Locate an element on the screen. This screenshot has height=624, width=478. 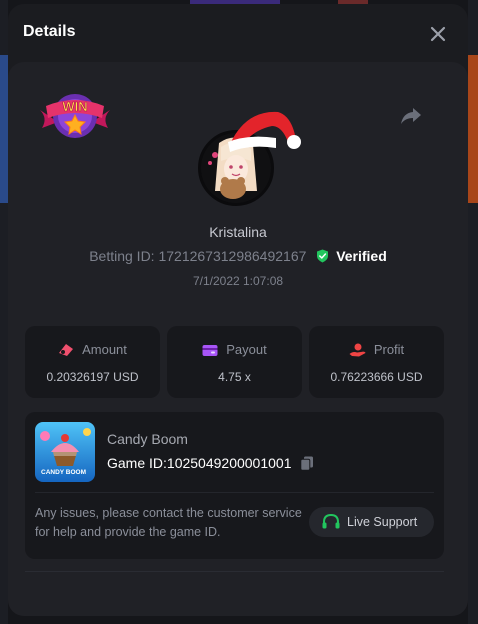
game-id-row: Game ID:1025049200001001 is located at coordinates (210, 464).